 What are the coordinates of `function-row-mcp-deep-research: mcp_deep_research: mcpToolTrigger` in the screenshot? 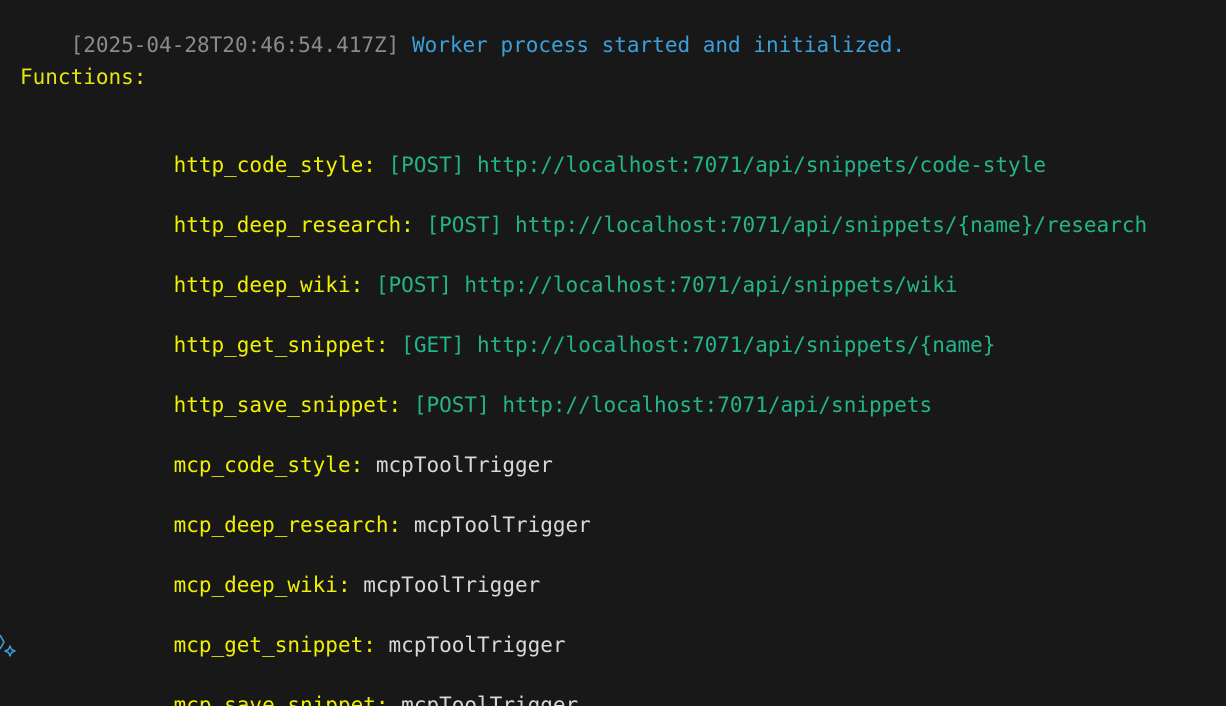 It's located at (357, 510).